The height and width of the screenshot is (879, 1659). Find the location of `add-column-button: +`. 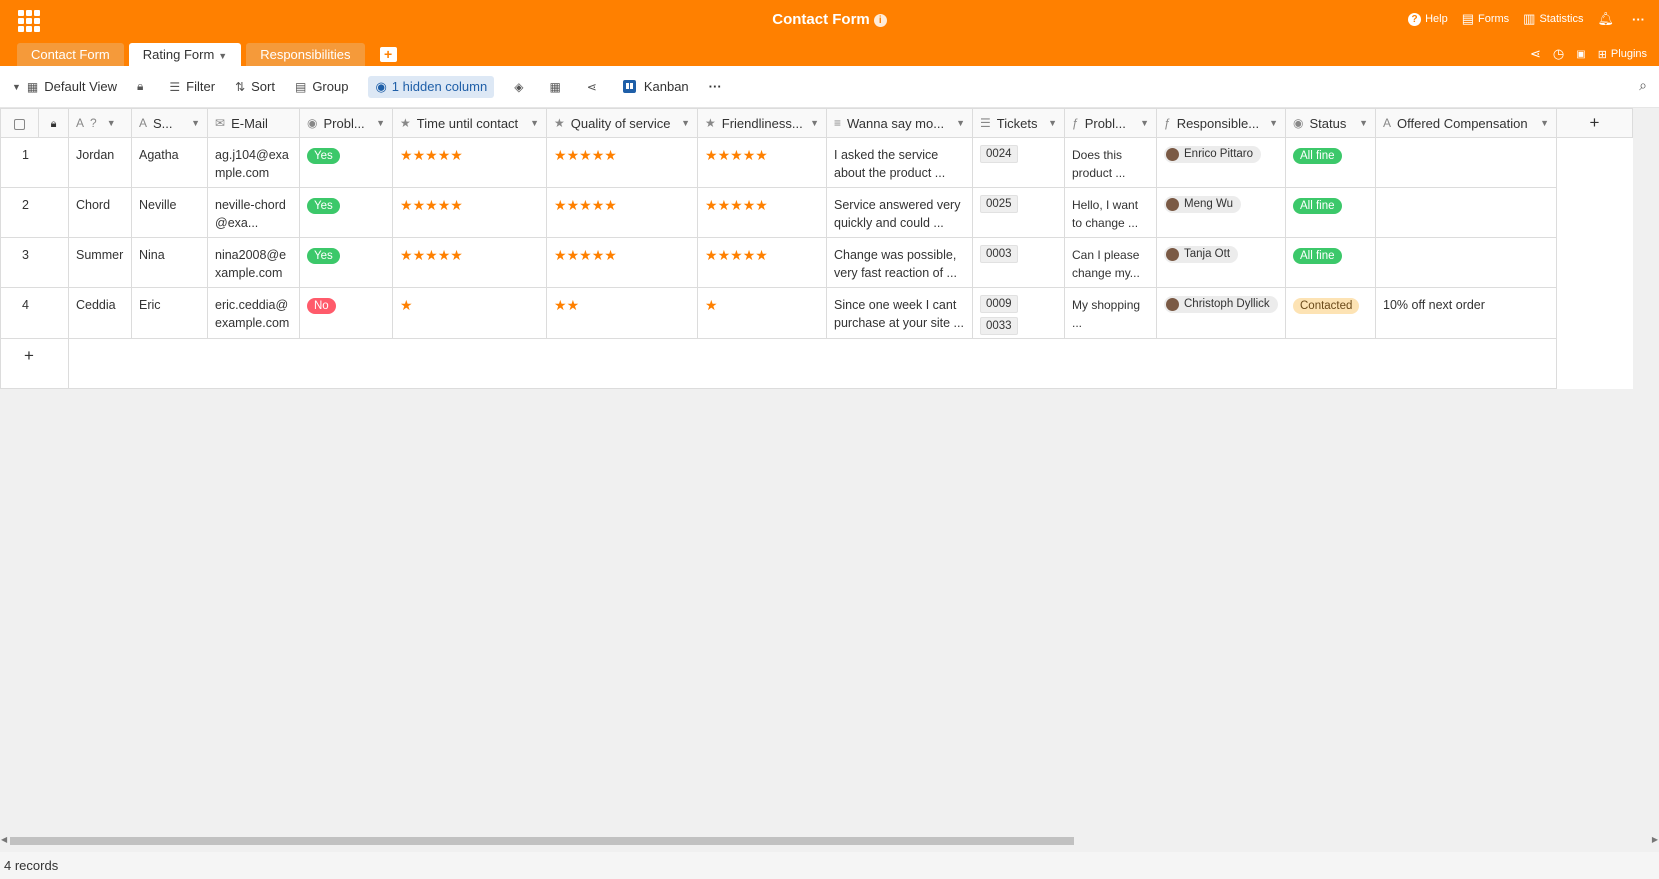

add-column-button: + is located at coordinates (1594, 123).